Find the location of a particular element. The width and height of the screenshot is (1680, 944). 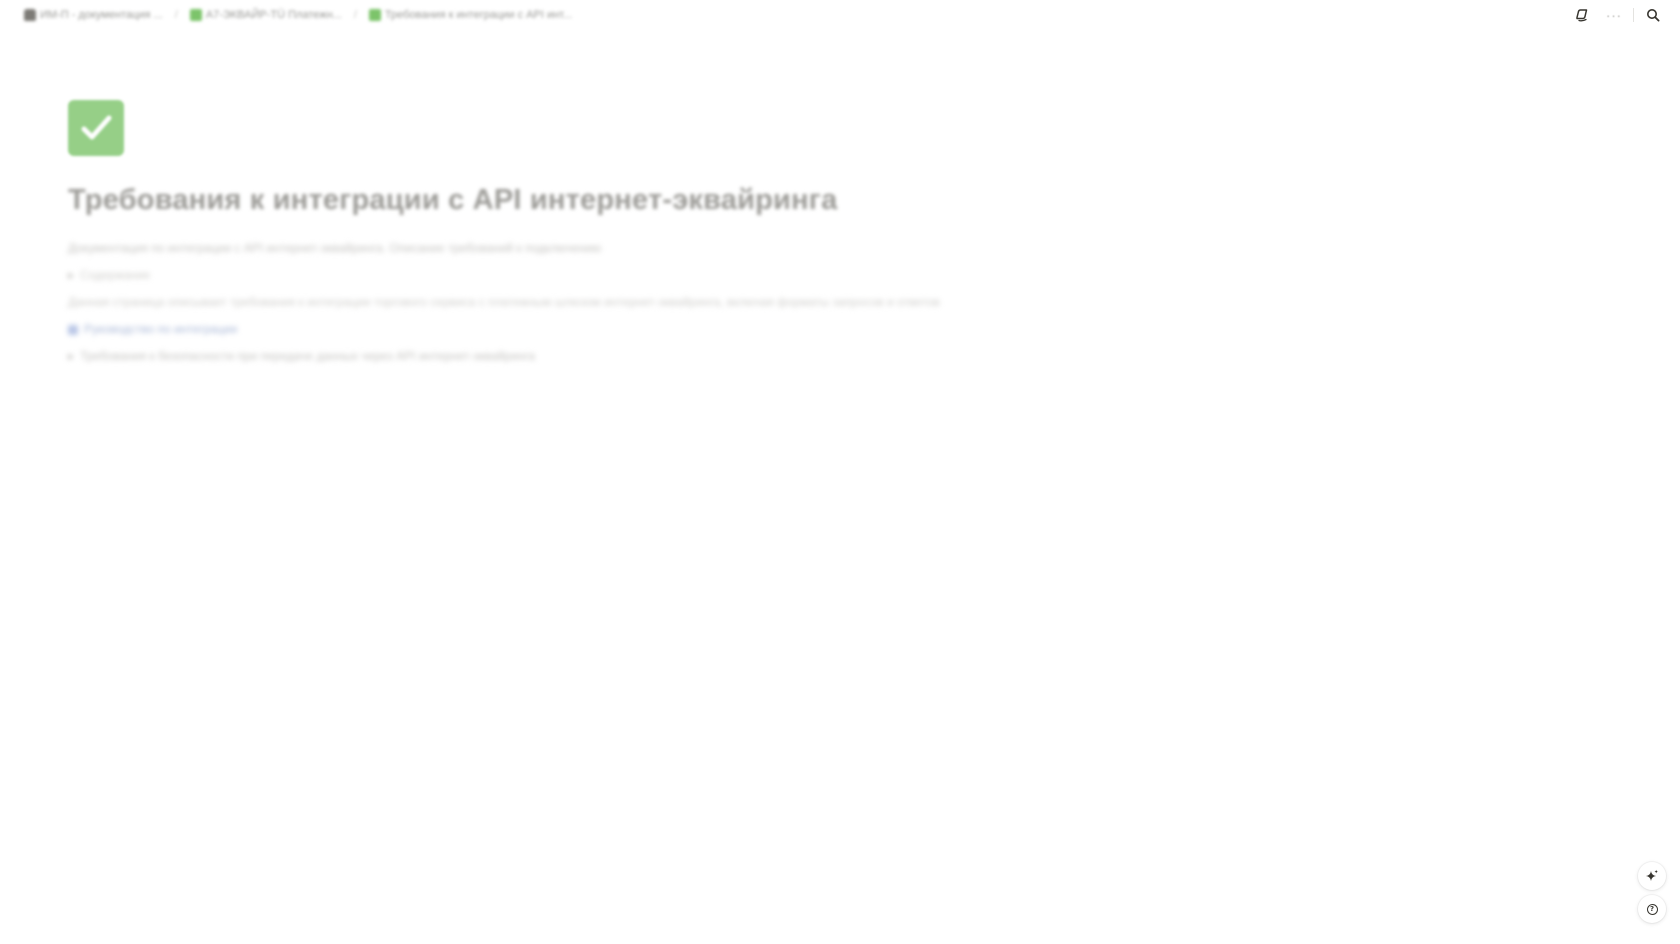

page-icon is located at coordinates (96, 128).